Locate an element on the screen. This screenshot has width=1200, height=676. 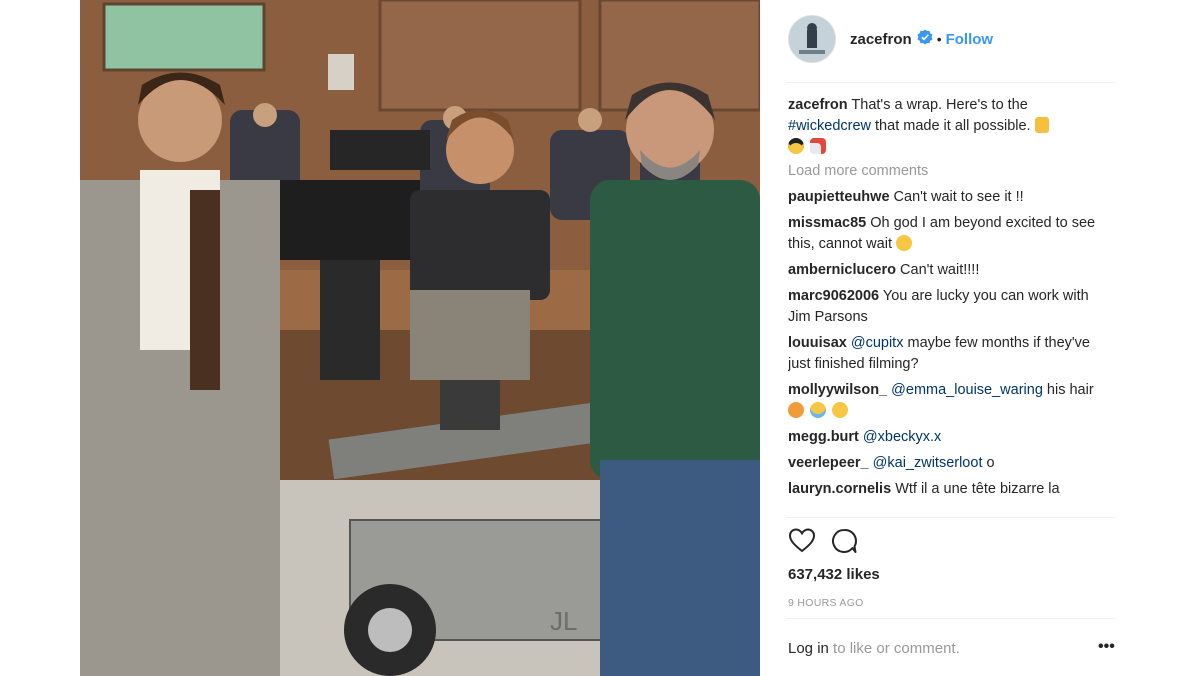
rocket-emoji is located at coordinates (818, 146).